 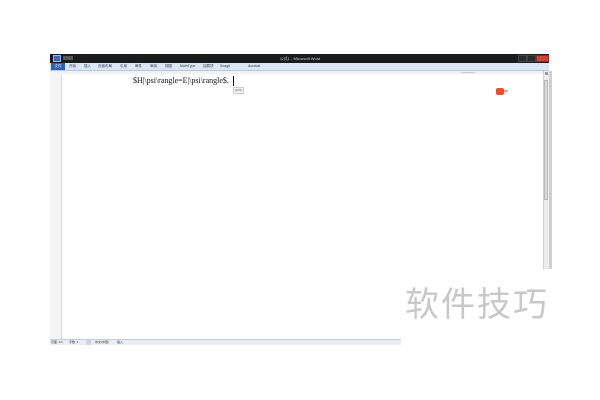 I want to click on scrollbar-thumb, so click(x=546, y=140).